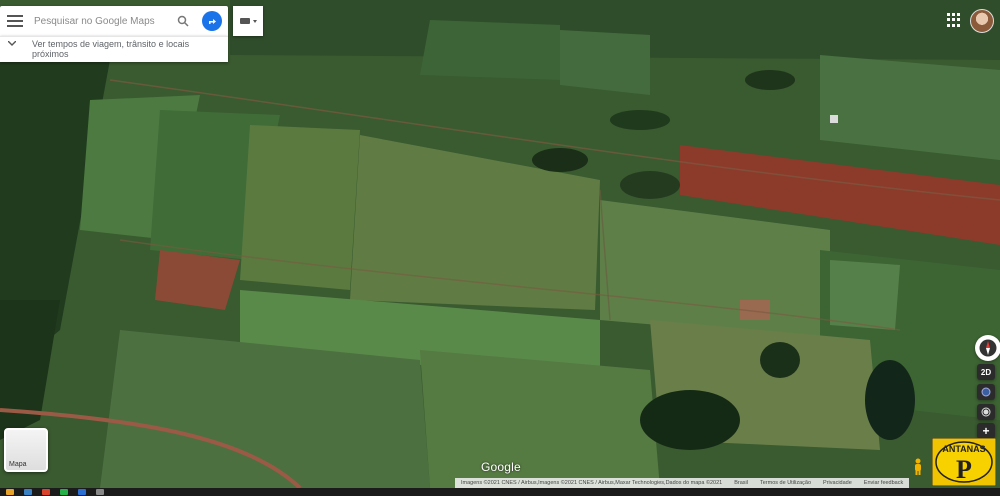 This screenshot has height=496, width=1000. I want to click on app-icon, so click(100, 492).